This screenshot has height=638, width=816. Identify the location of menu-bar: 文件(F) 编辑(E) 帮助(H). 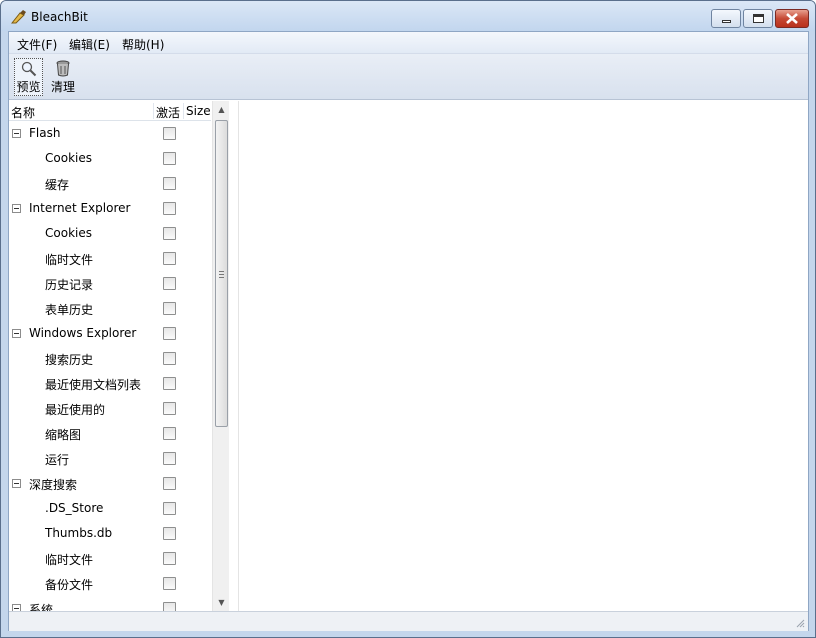
(408, 43).